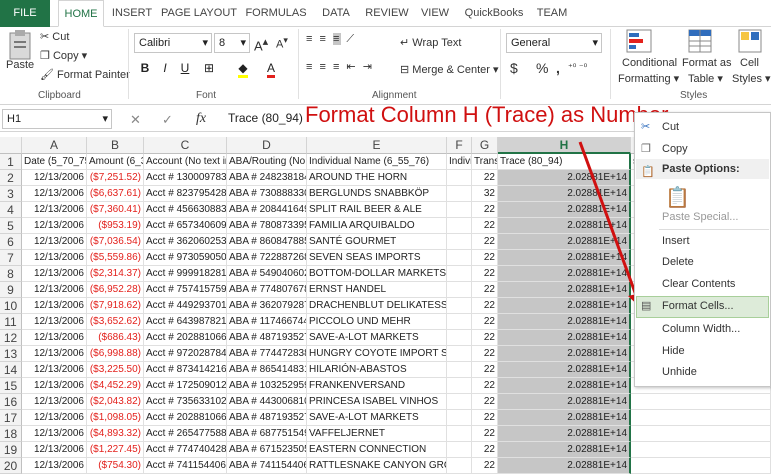 The image size is (771, 474). I want to click on table-cell: Acct # 741154406, so click(185, 466).